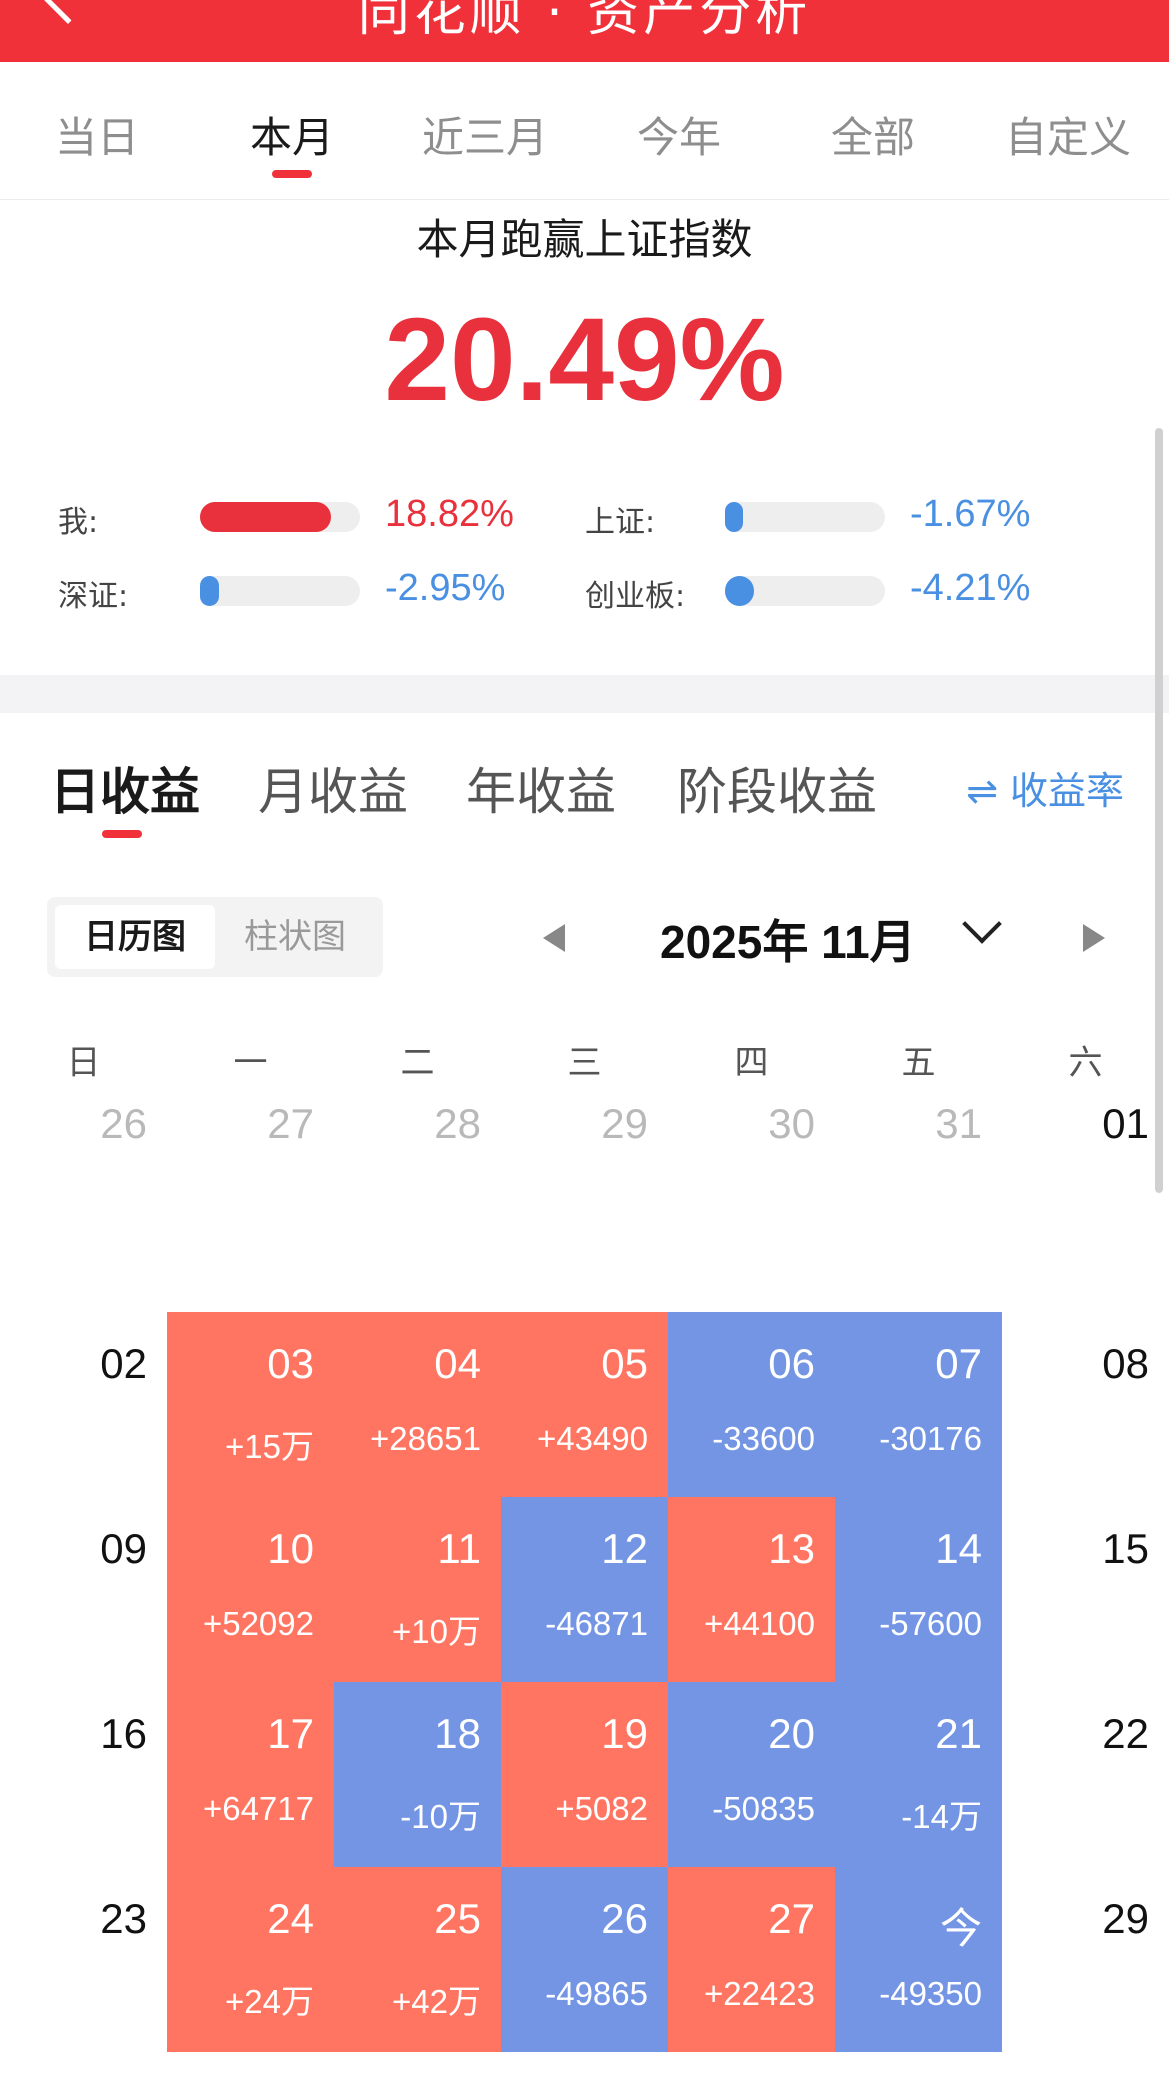 This screenshot has height=2079, width=1169. What do you see at coordinates (541, 788) in the screenshot?
I see `tab-yearly-earnings: 年收益` at bounding box center [541, 788].